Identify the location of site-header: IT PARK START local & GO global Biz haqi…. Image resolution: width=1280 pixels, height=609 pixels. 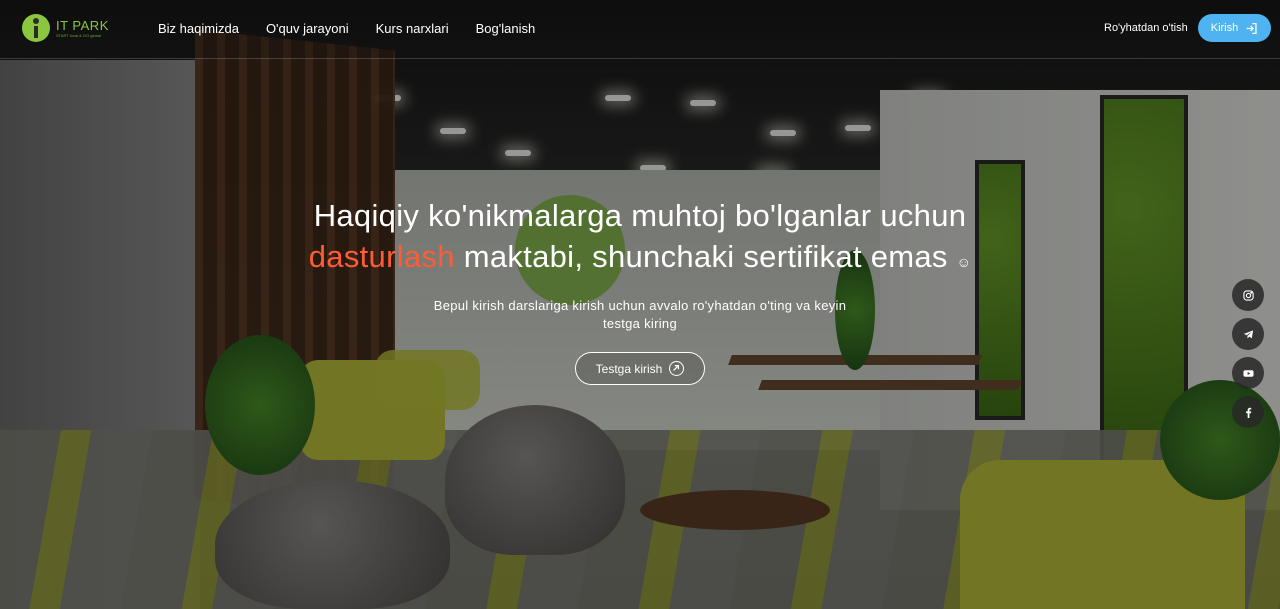
(640, 29).